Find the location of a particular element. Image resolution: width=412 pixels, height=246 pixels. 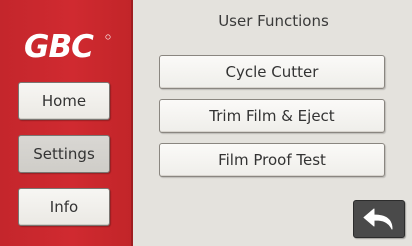

info-button-label: Info is located at coordinates (64, 207).